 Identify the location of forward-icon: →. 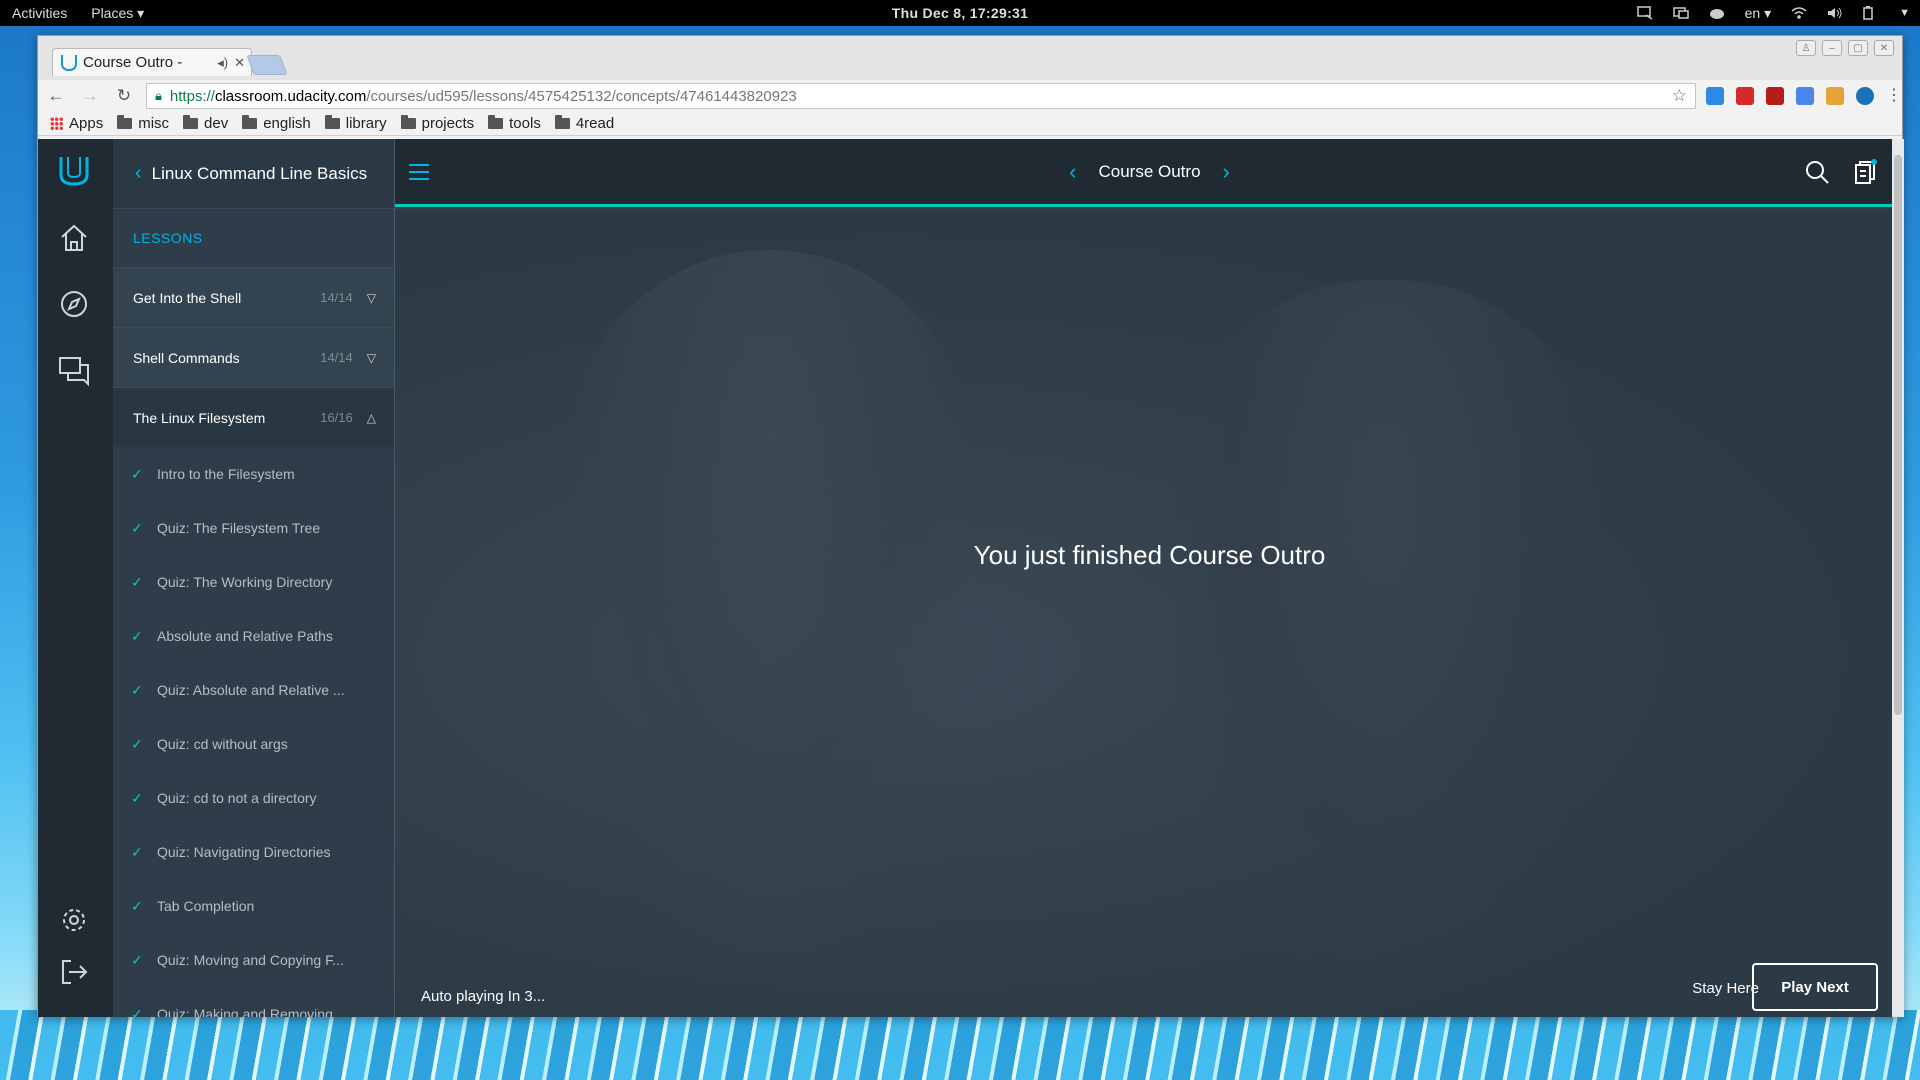
(90, 96).